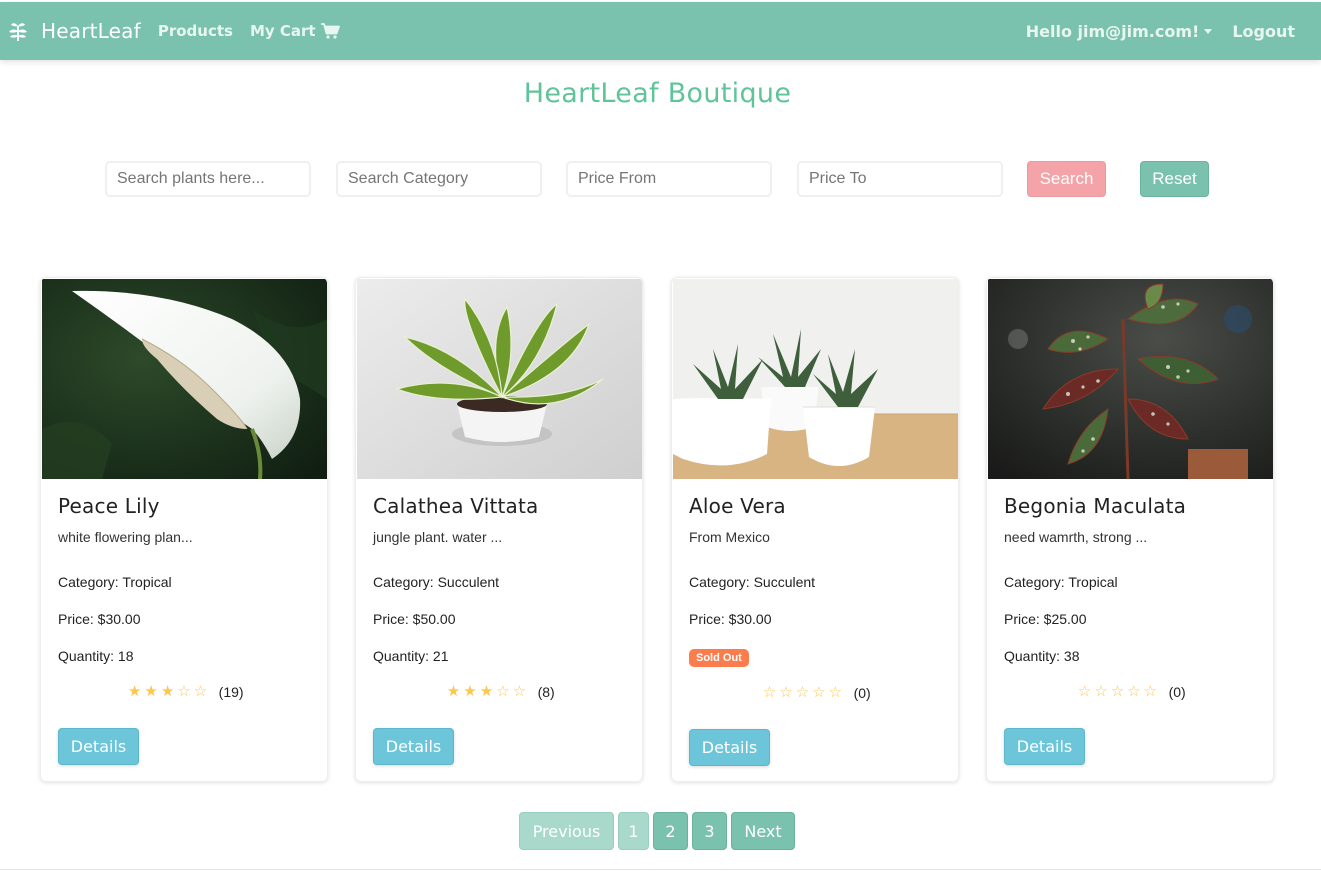 The height and width of the screenshot is (871, 1321). I want to click on star-rating: ★ ★ ★ ☆ ☆ (8), so click(499, 692).